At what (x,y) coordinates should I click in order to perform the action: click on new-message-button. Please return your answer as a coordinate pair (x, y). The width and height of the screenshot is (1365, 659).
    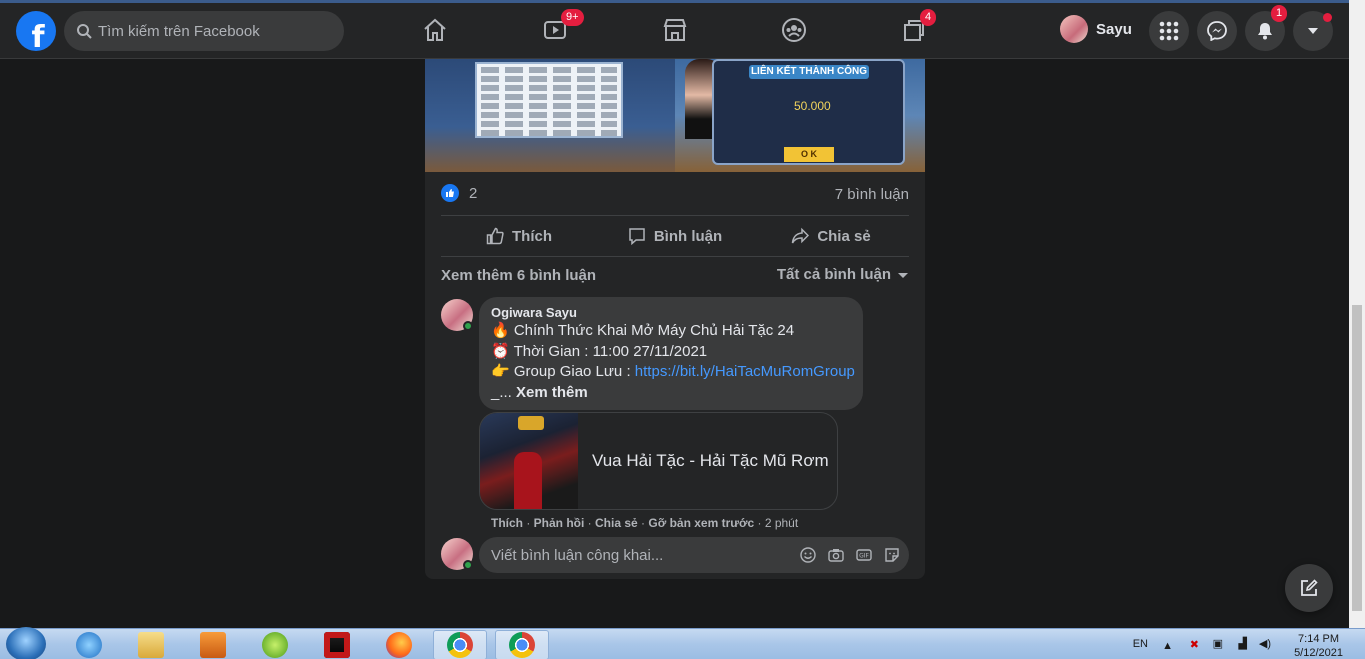
    Looking at the image, I should click on (1309, 588).